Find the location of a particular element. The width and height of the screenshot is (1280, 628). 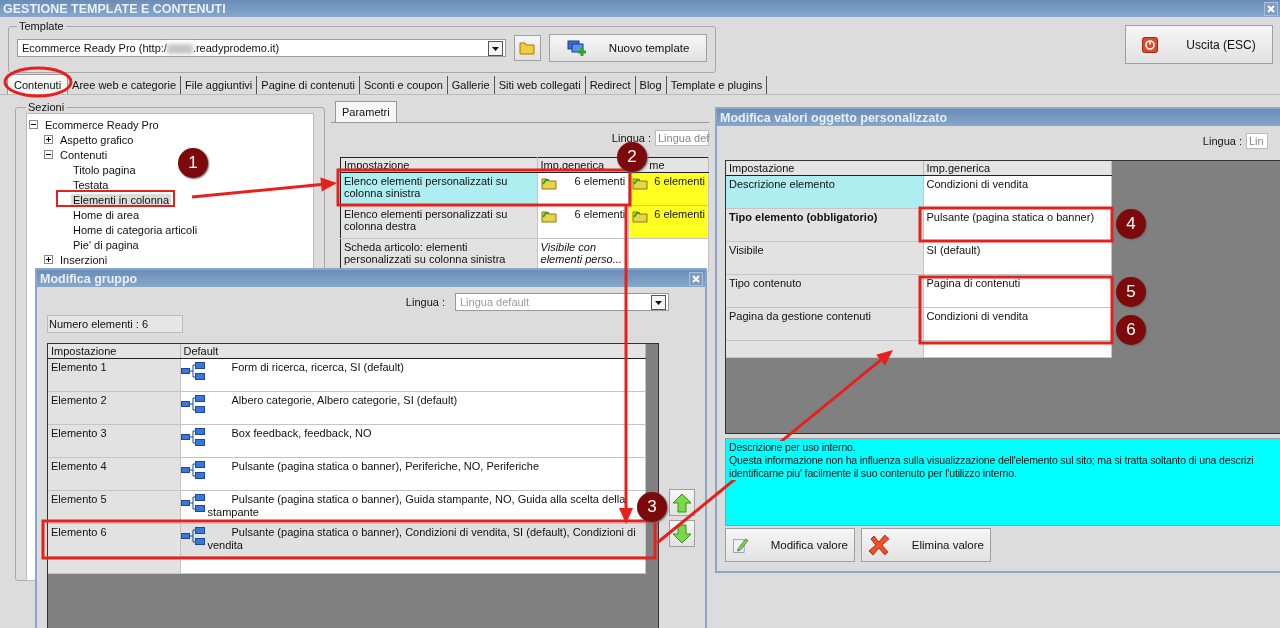

tab: Gallerie is located at coordinates (471, 85).